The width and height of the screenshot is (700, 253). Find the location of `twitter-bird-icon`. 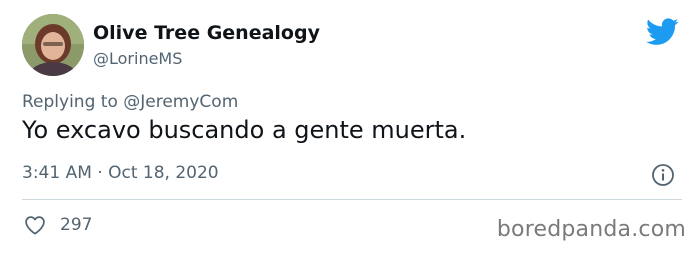

twitter-bird-icon is located at coordinates (662, 32).